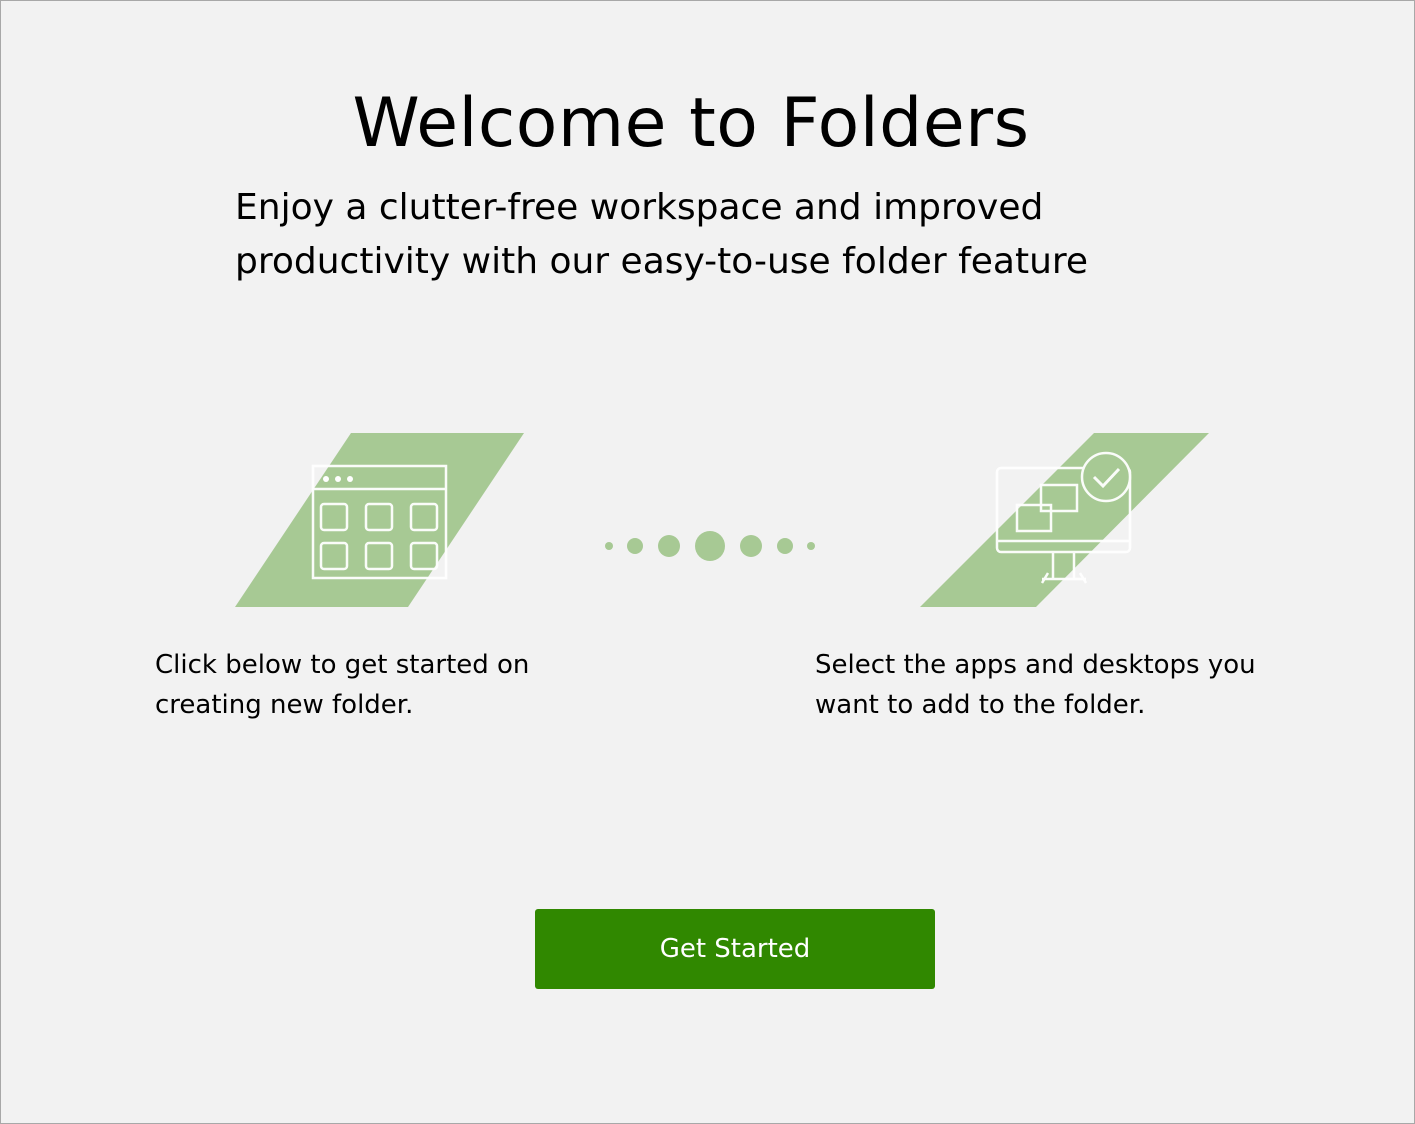 The height and width of the screenshot is (1124, 1415). Describe the element at coordinates (980, 705) in the screenshot. I see `step-2-line-2: want to add to the folder.` at that location.